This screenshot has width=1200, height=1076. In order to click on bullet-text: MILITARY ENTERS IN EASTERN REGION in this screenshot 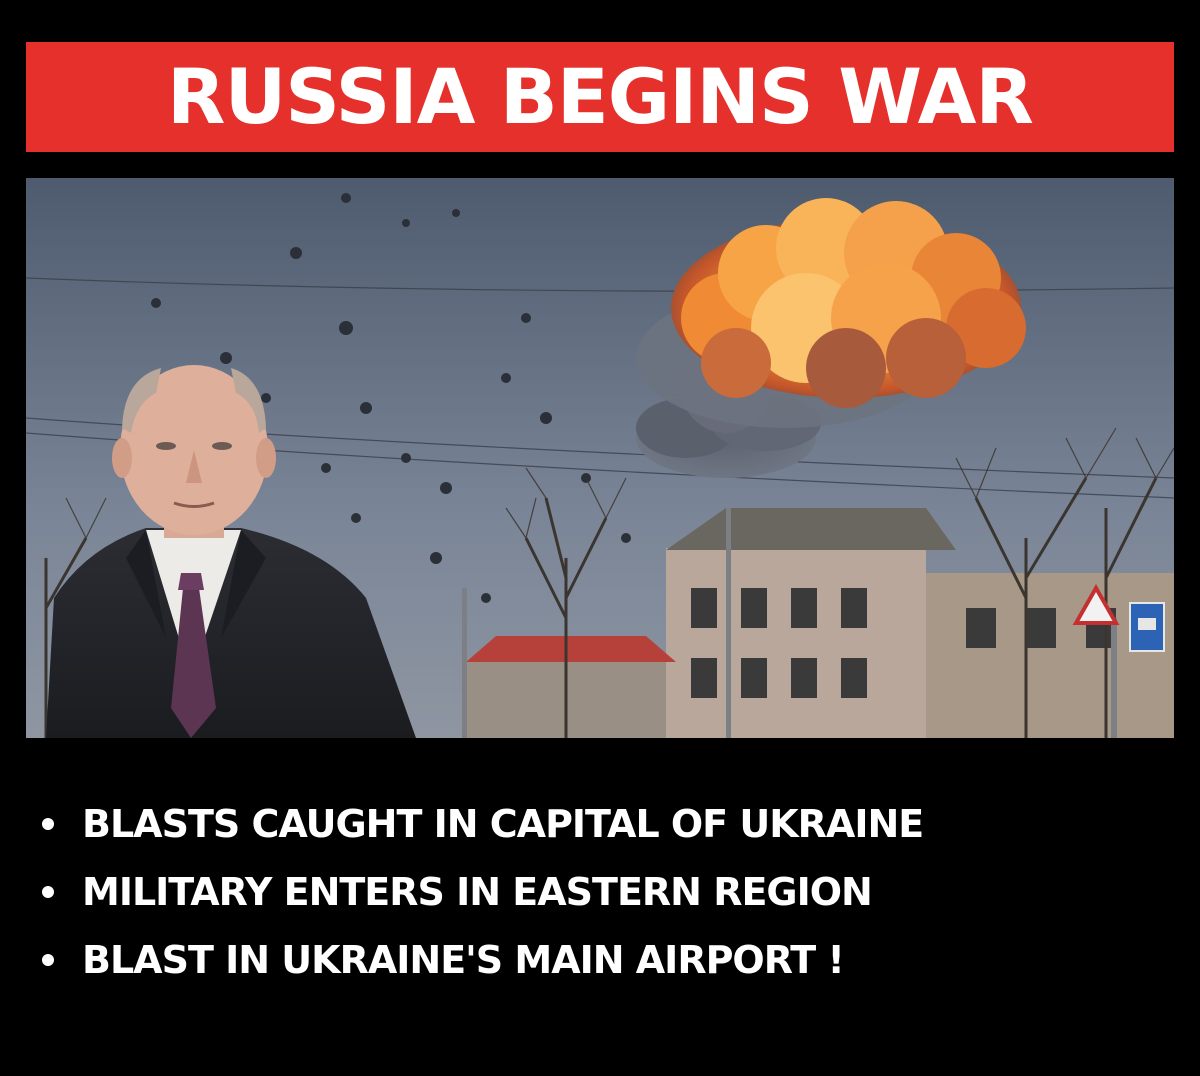, I will do `click(477, 892)`.